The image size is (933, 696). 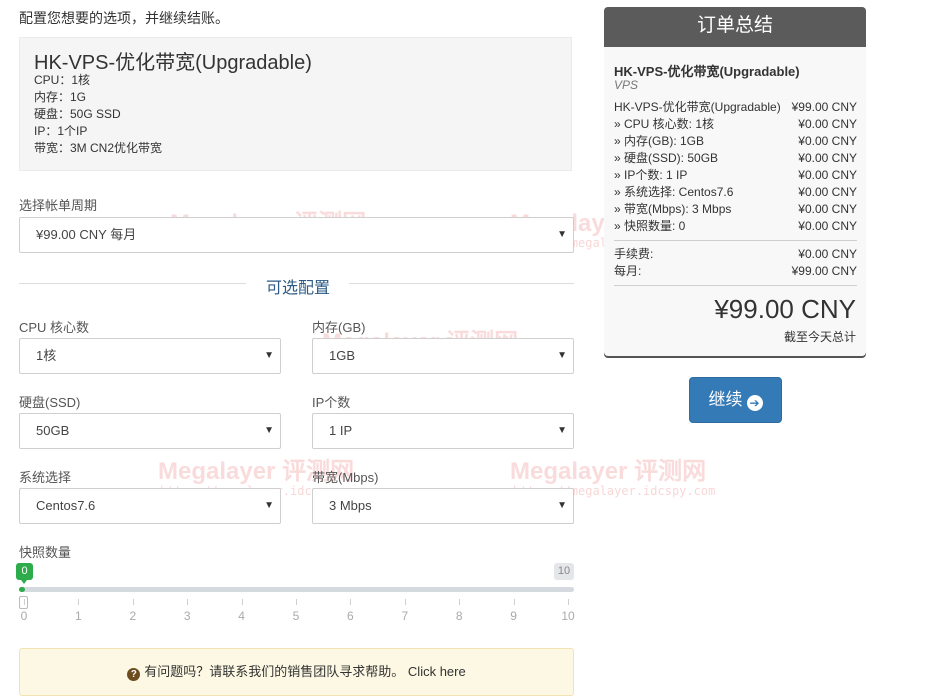 I want to click on billing-cycle-value: ¥99.00 CNY 每月, so click(x=86, y=234).